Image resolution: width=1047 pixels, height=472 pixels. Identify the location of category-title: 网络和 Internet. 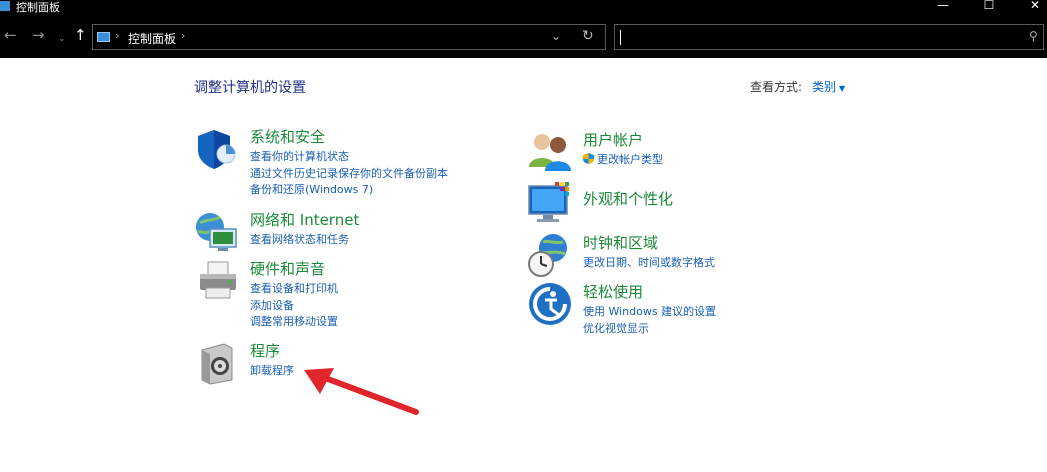
(304, 219).